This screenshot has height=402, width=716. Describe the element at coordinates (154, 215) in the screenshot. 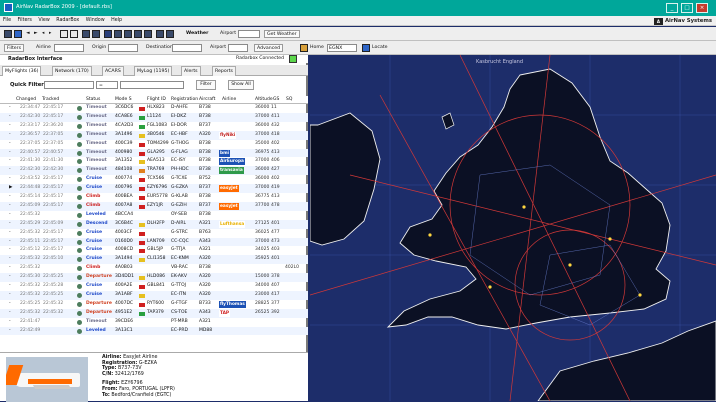

I see `table-row: - 22:45:32 Leveled 4BCCA4 OY-SEB B738` at that location.